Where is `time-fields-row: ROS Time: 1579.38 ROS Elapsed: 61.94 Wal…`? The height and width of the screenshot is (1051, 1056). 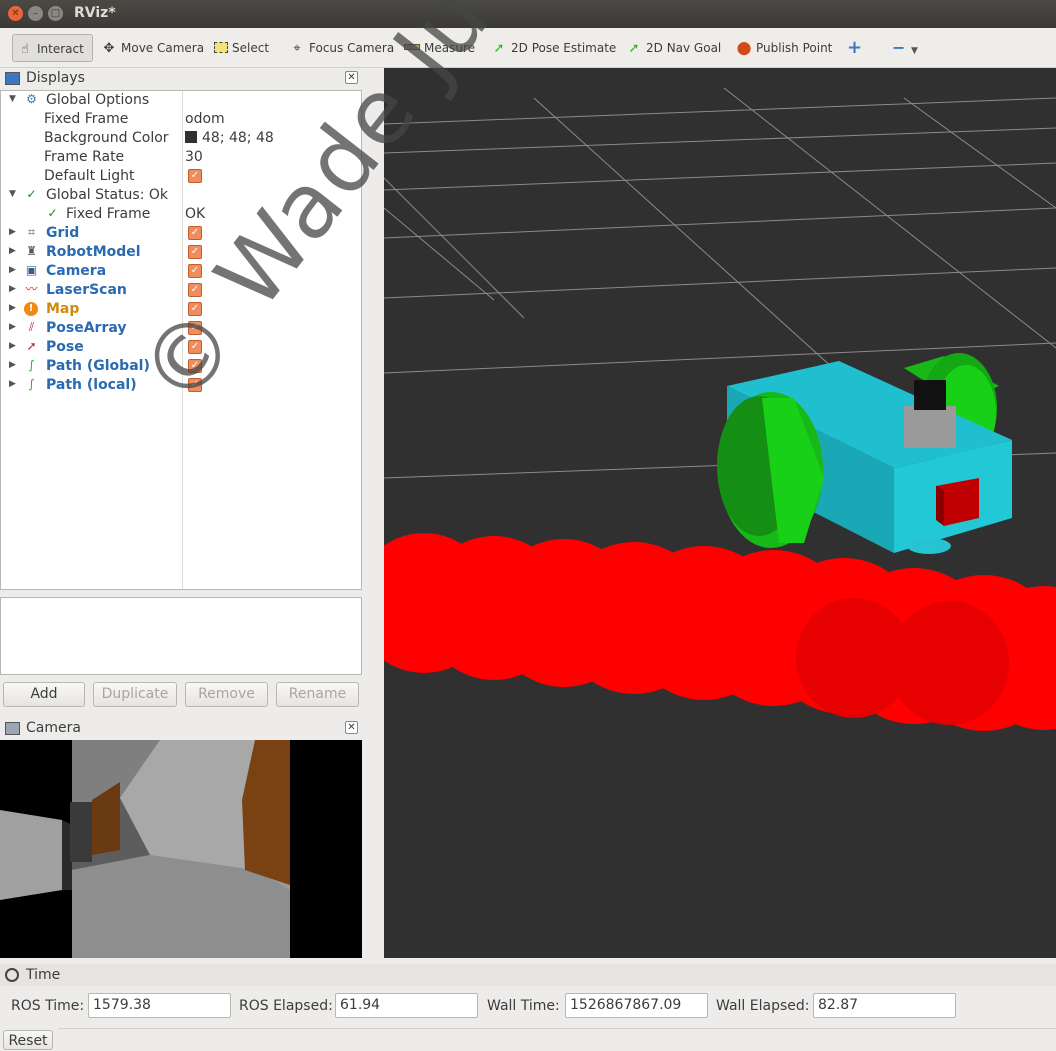 time-fields-row: ROS Time: 1579.38 ROS Elapsed: 61.94 Wal… is located at coordinates (528, 1006).